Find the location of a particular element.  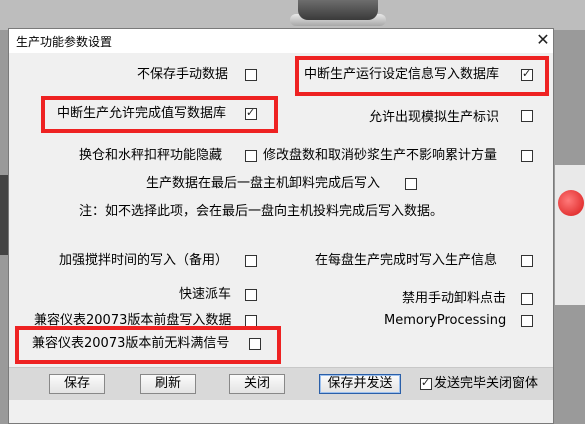

option-label-allow-simulated-production: 允许出现模拟生产标识 is located at coordinates (434, 117).